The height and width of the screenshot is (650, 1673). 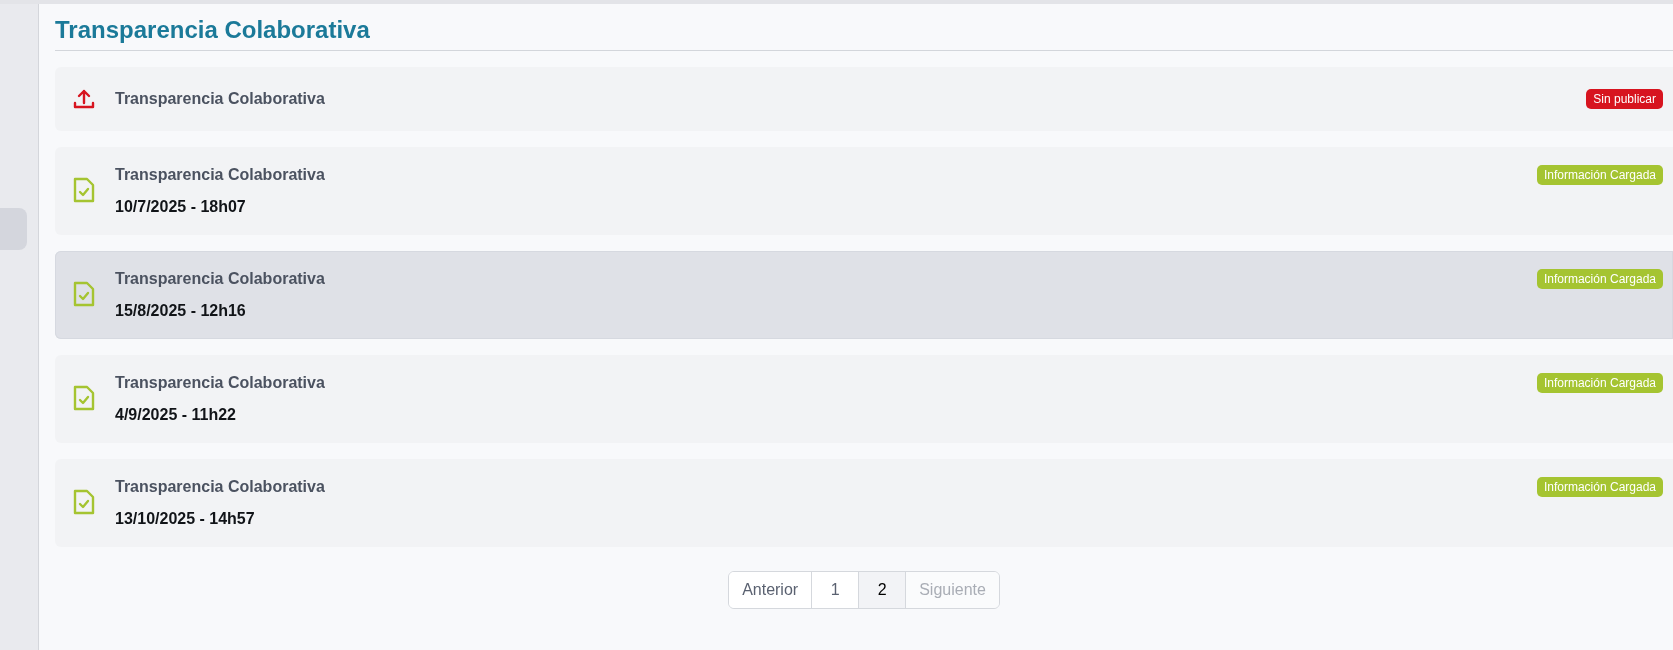 I want to click on entry-date: 4/9/2025 - 11h22, so click(x=176, y=415).